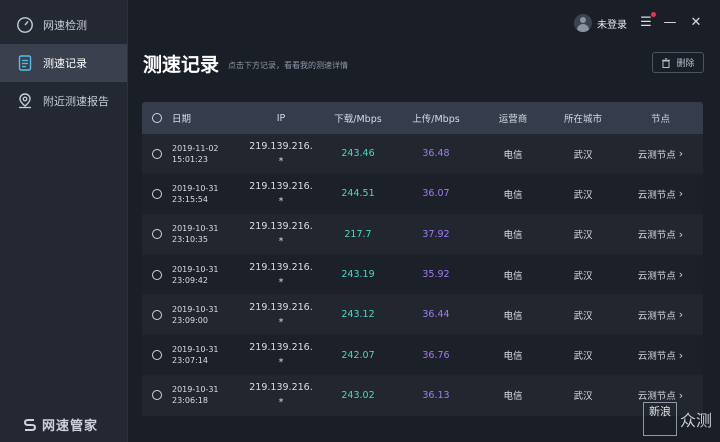  I want to click on minimize-button: —, so click(670, 22).